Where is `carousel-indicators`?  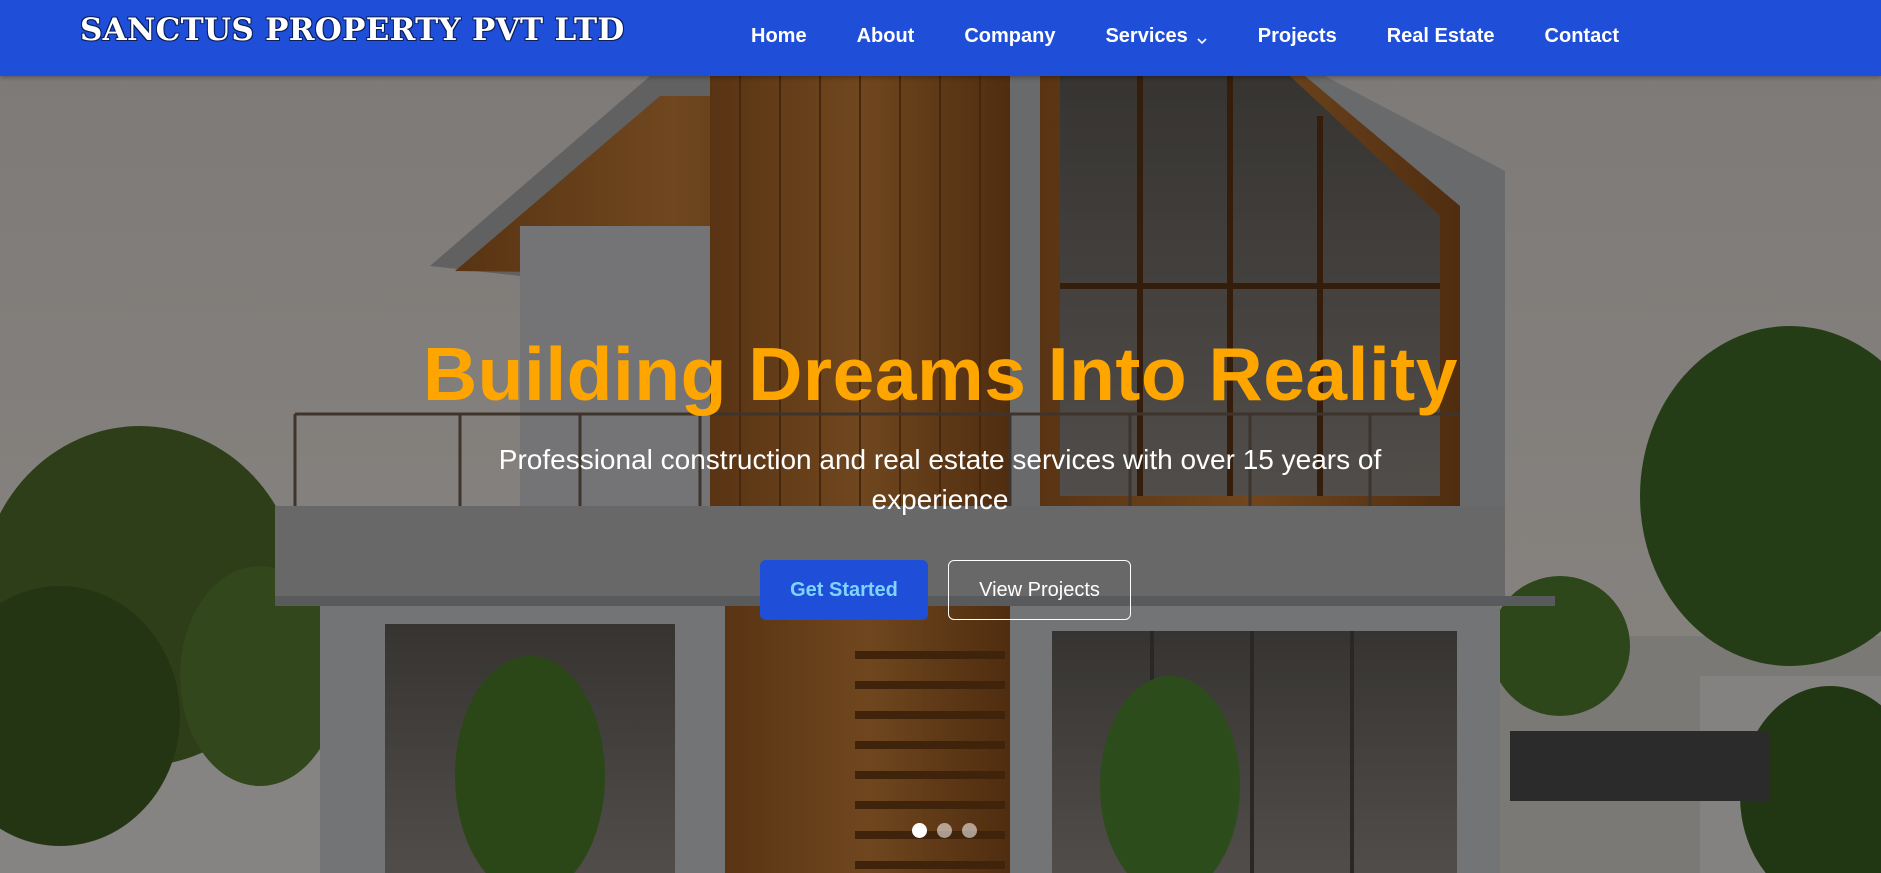 carousel-indicators is located at coordinates (944, 830).